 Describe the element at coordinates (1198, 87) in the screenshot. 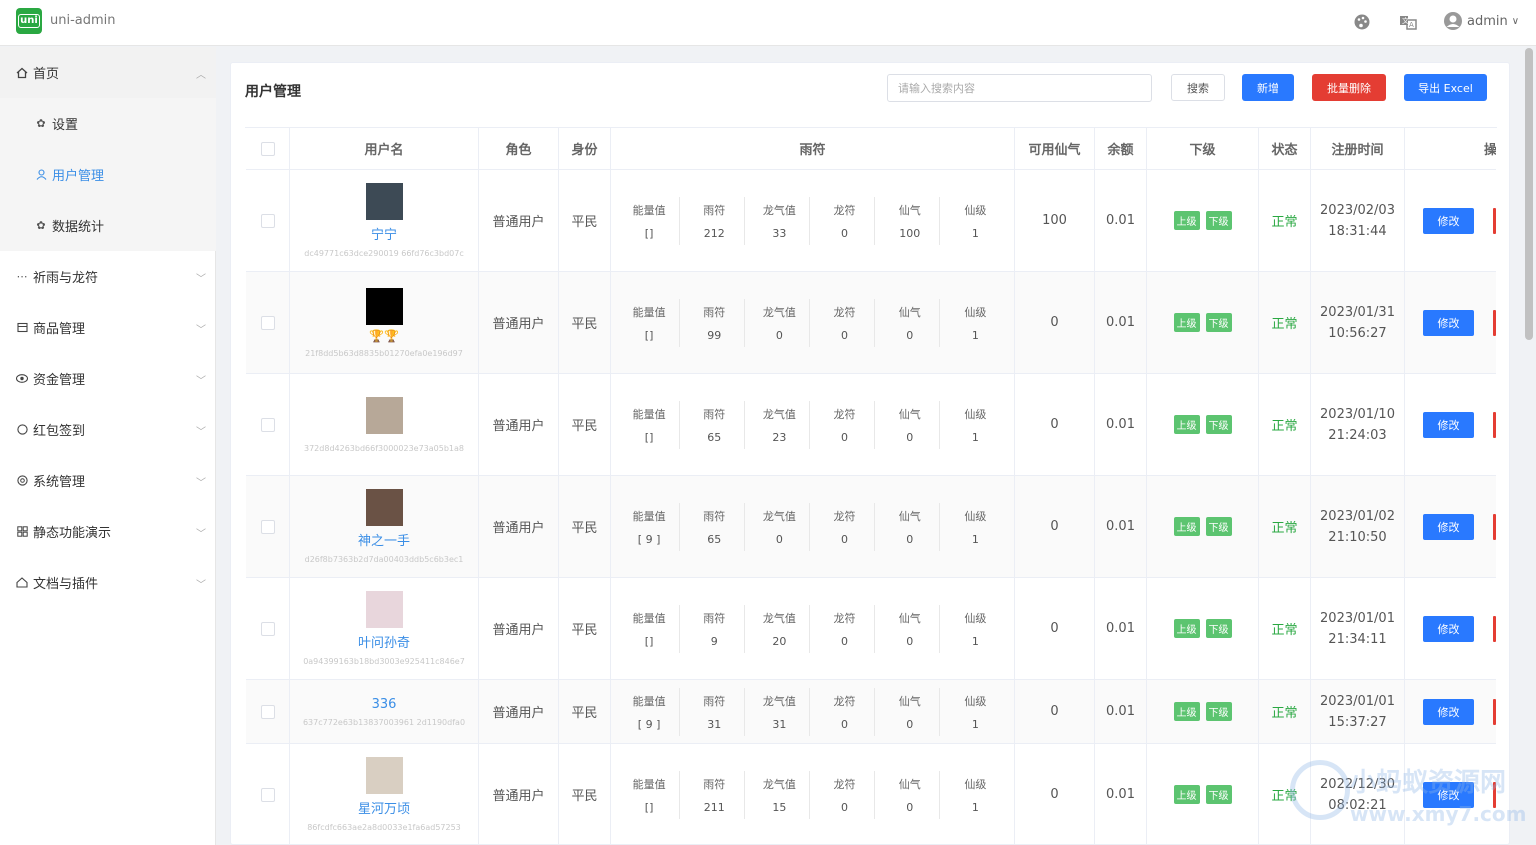

I see `search-button: 搜索` at that location.